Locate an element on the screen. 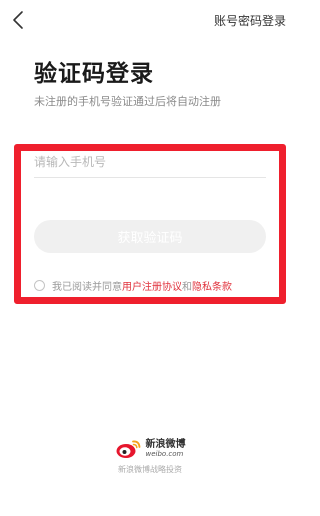  page-subtitle: 未注册的手机号验证通过后将自动注册 is located at coordinates (127, 101).